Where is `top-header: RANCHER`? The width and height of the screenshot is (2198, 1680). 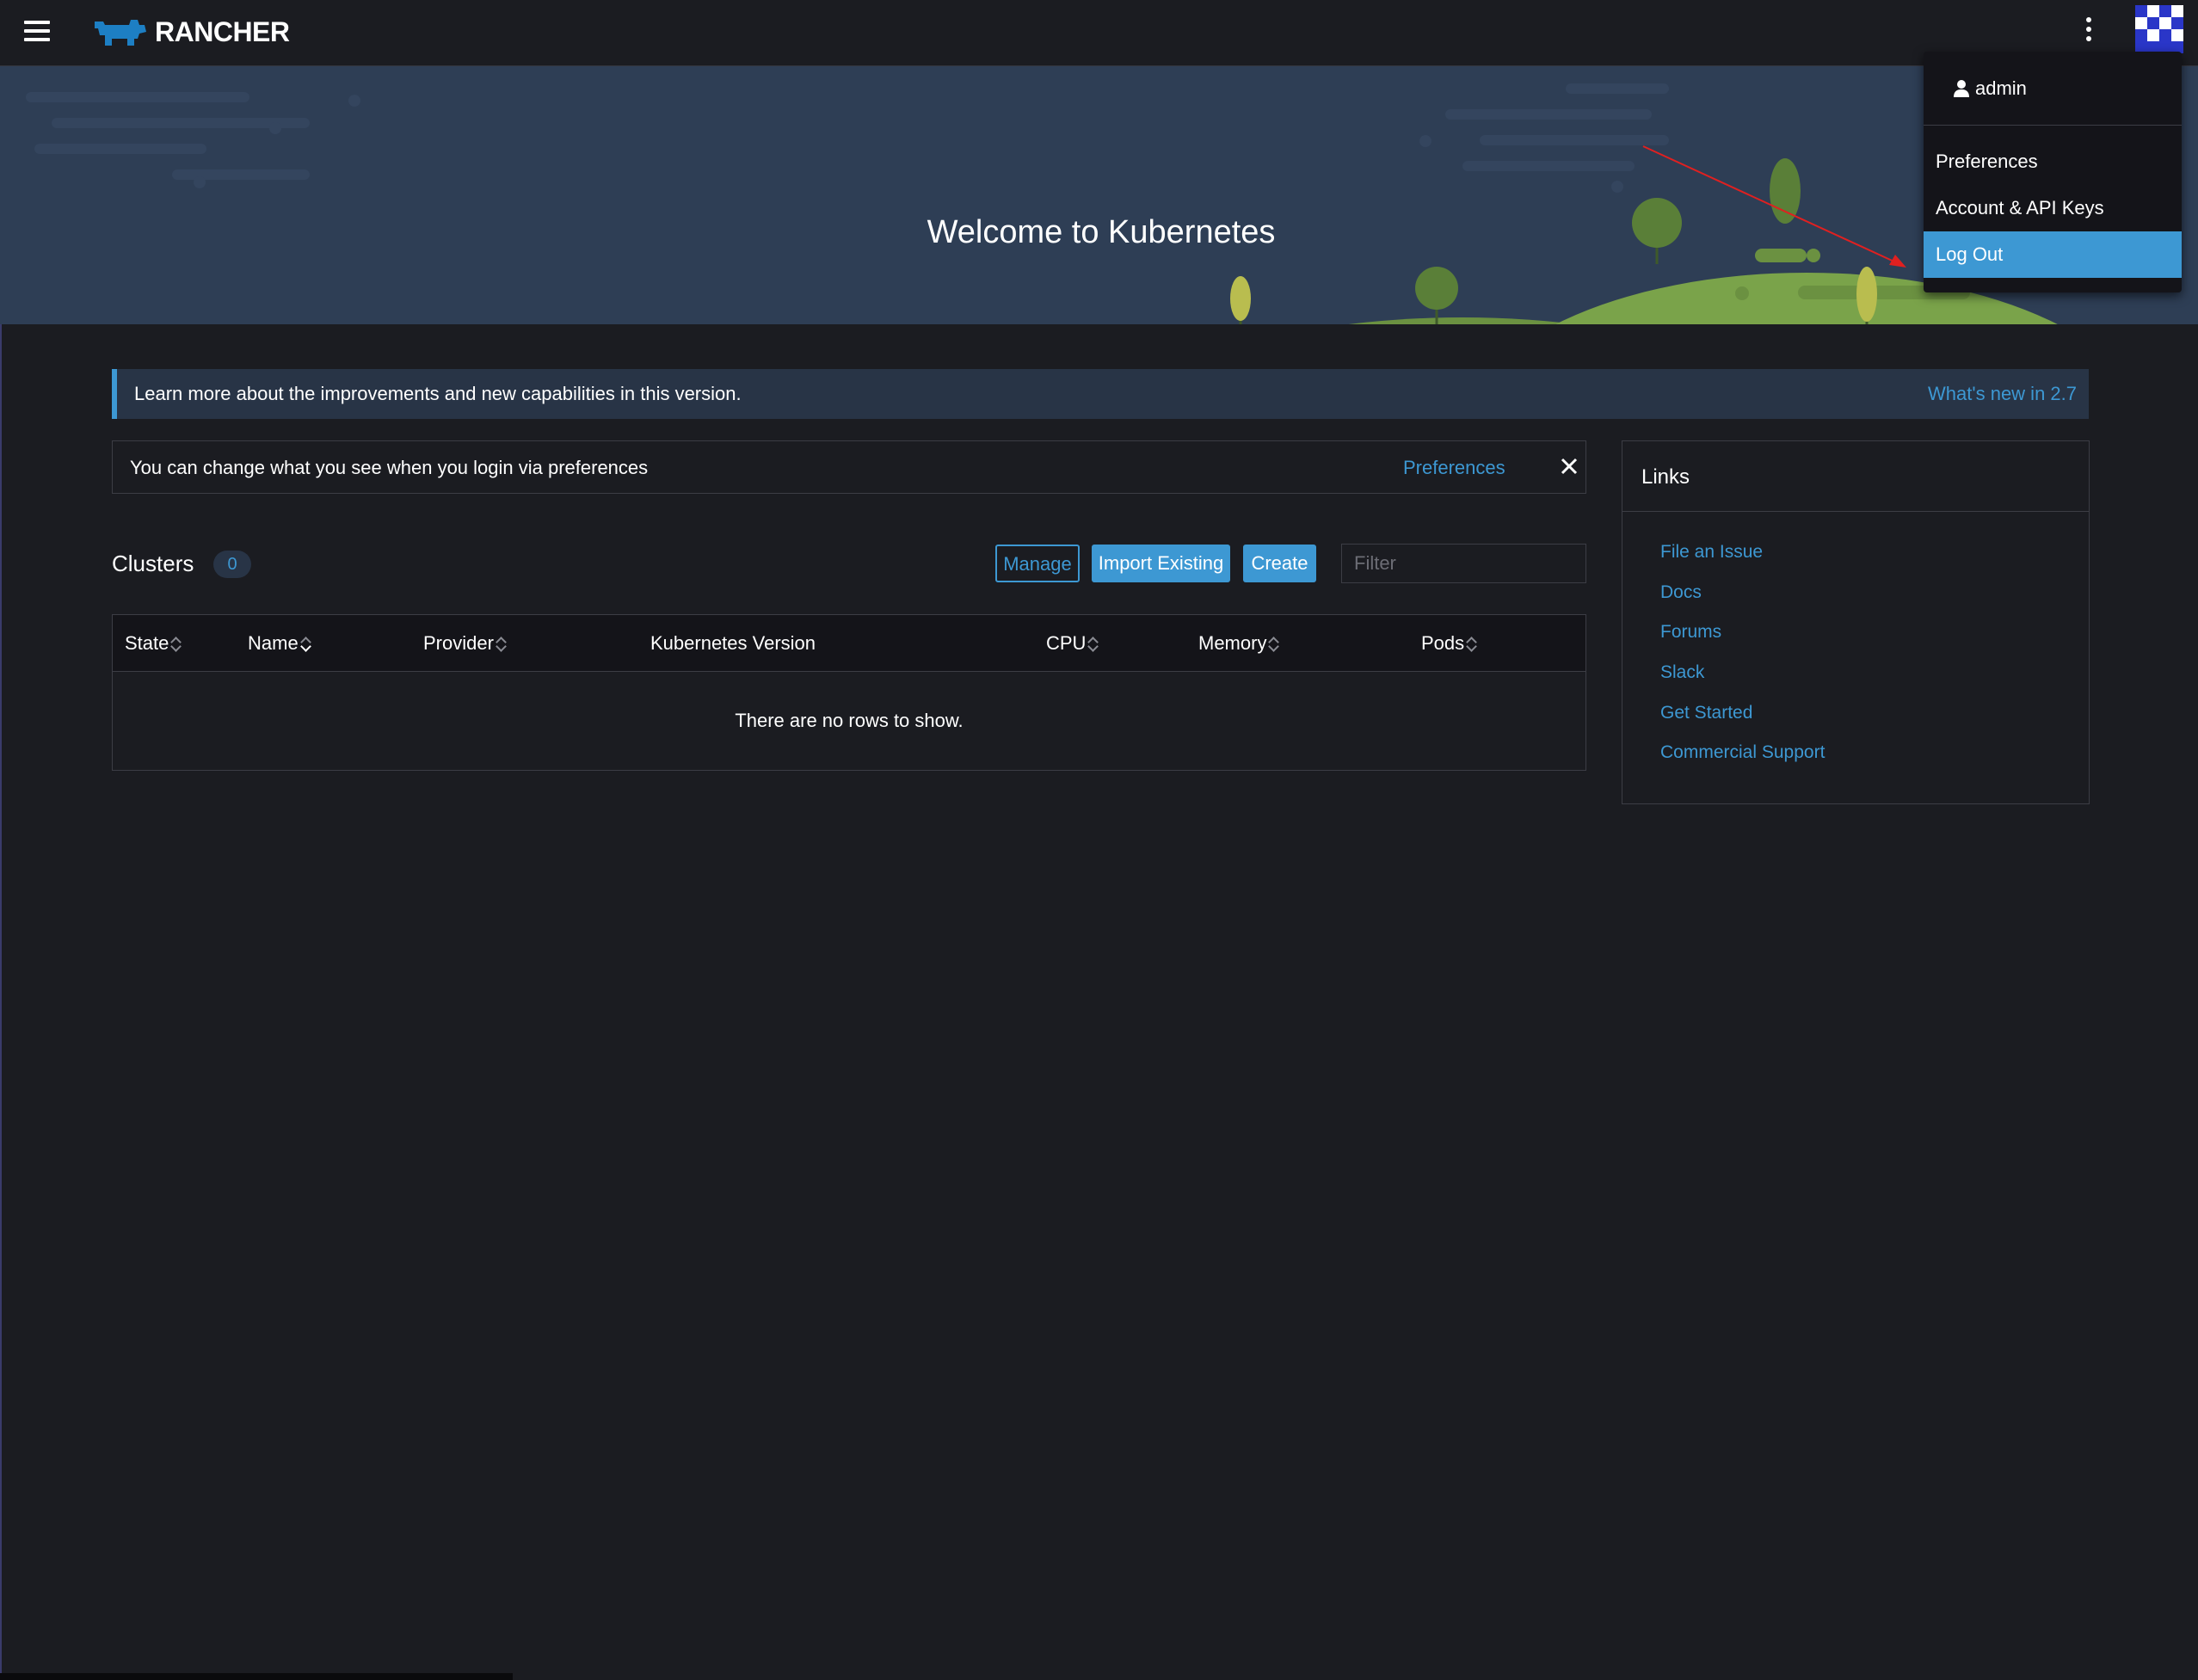
top-header: RANCHER is located at coordinates (1099, 33).